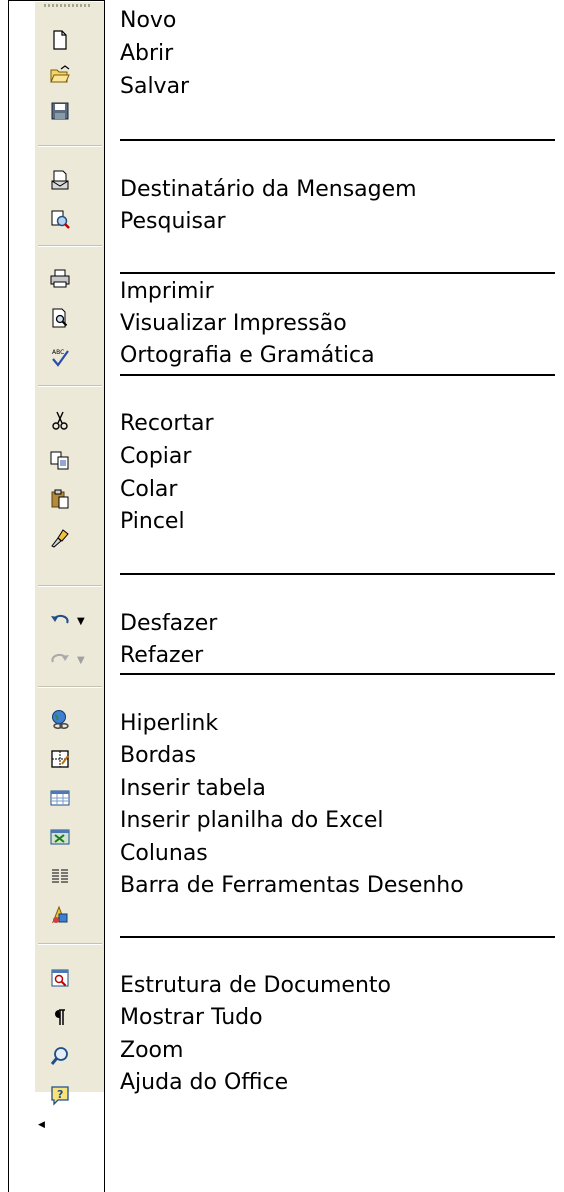  I want to click on columns-button, so click(60, 876).